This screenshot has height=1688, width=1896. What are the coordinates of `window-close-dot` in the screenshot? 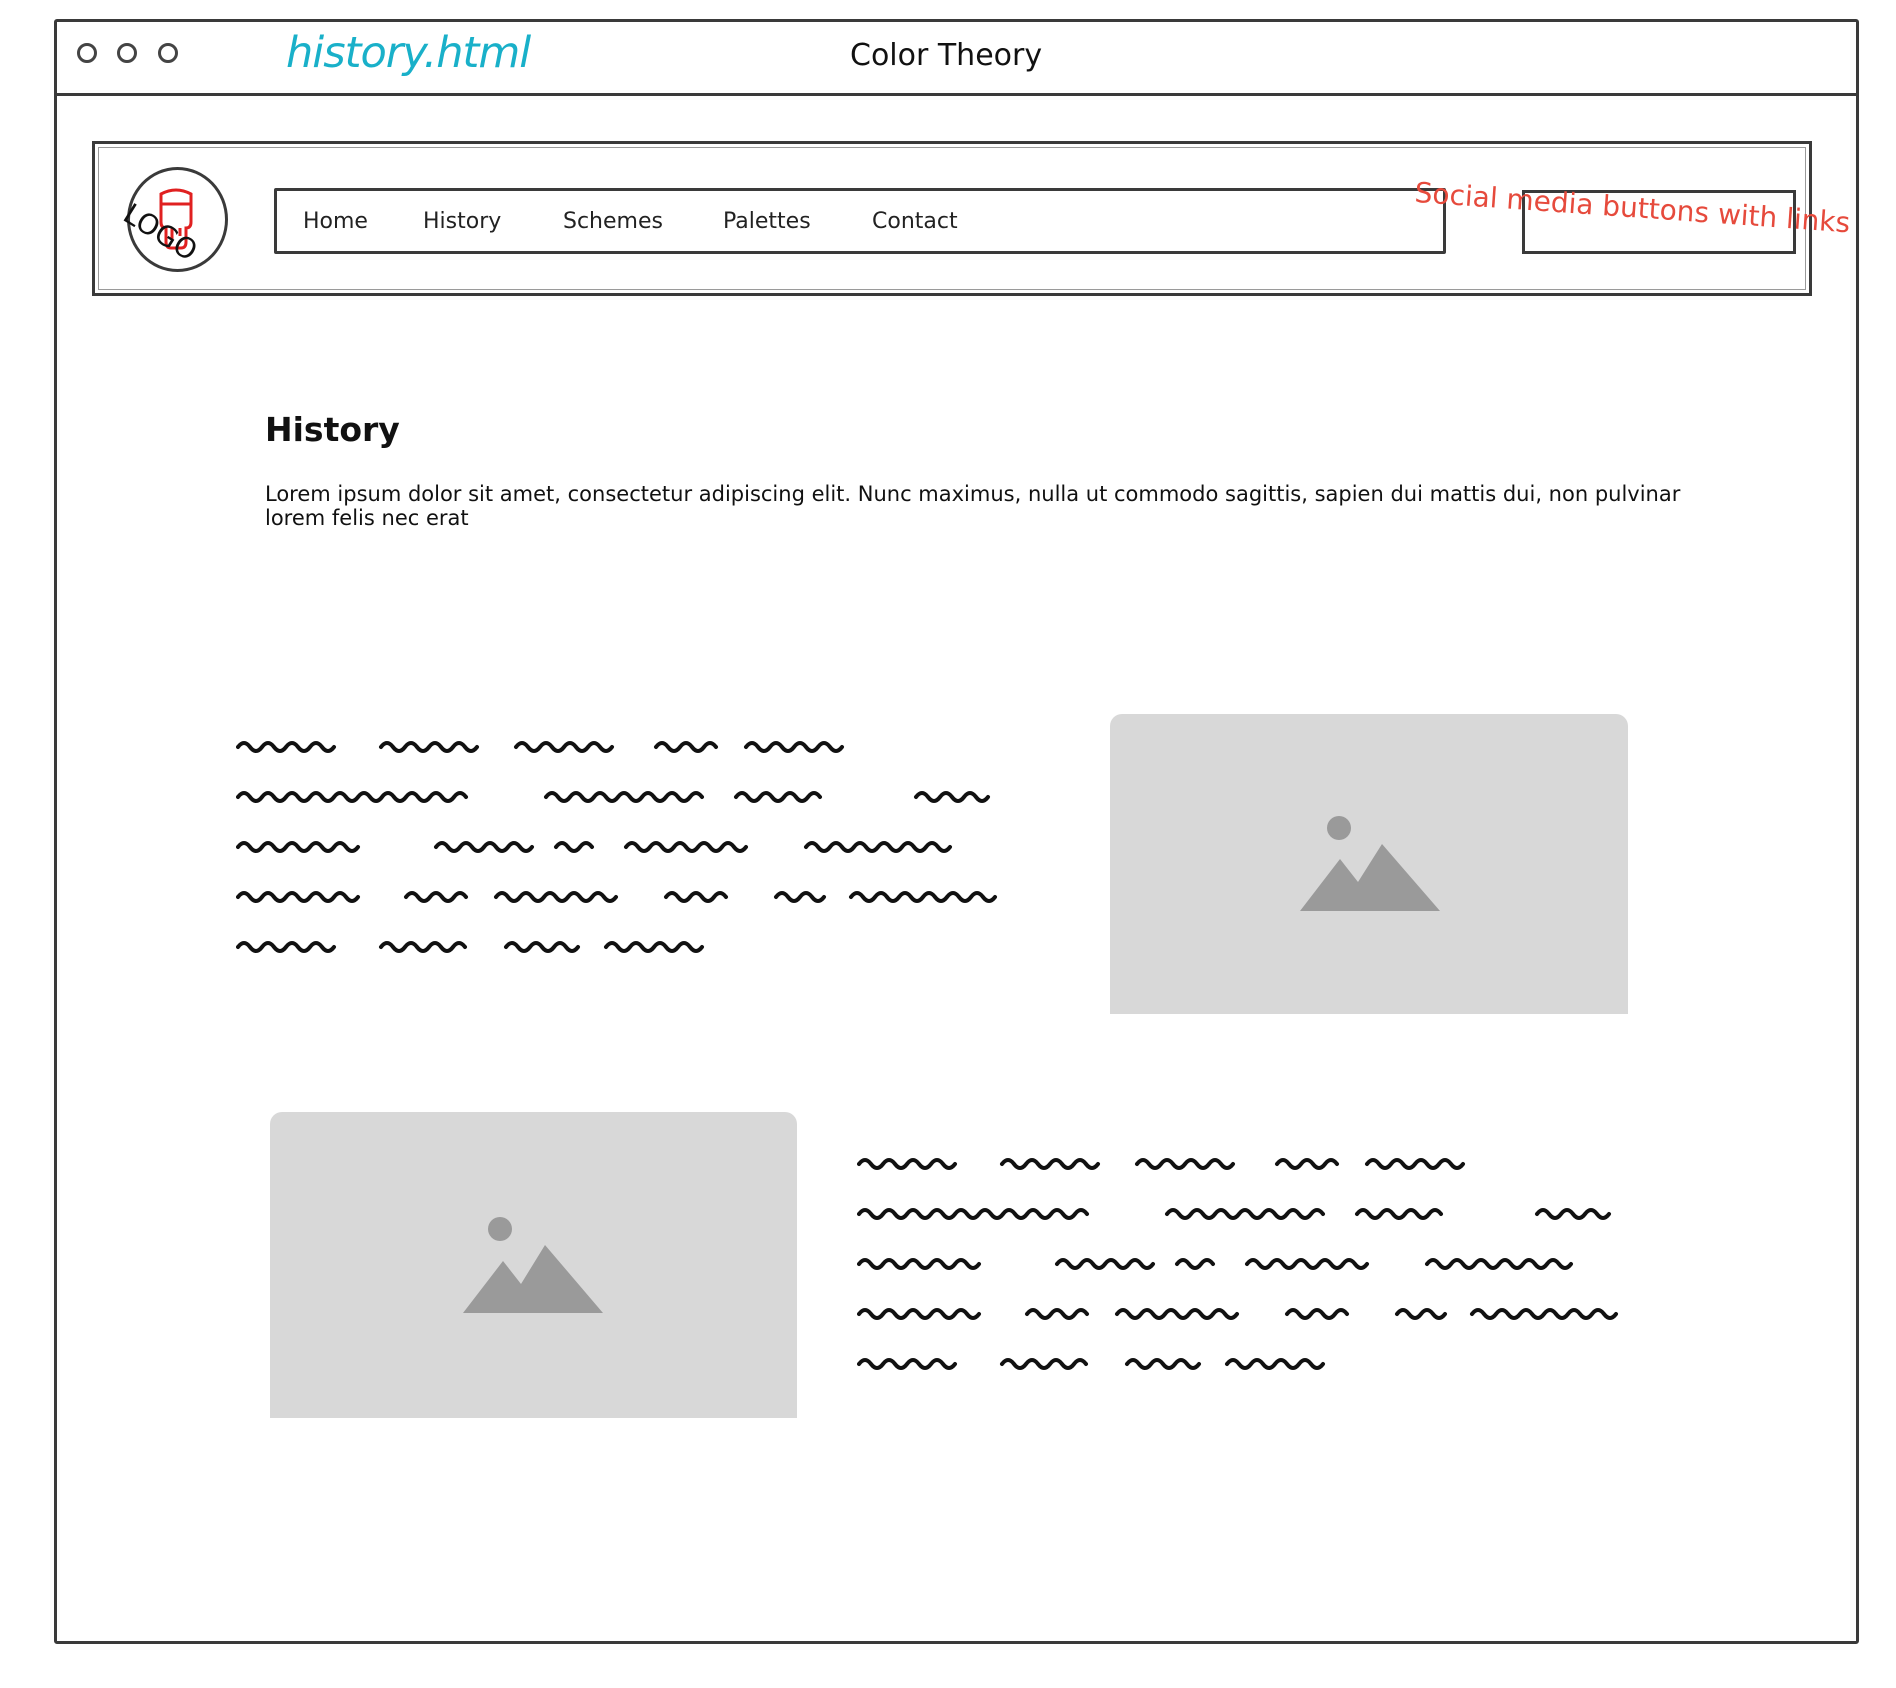 It's located at (87, 53).